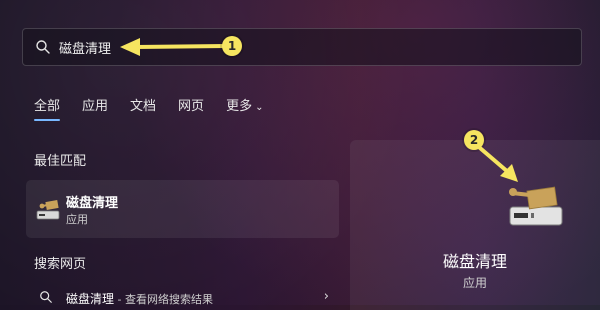  Describe the element at coordinates (182, 209) in the screenshot. I see `best-match-item: 磁盘清理 应用` at that location.